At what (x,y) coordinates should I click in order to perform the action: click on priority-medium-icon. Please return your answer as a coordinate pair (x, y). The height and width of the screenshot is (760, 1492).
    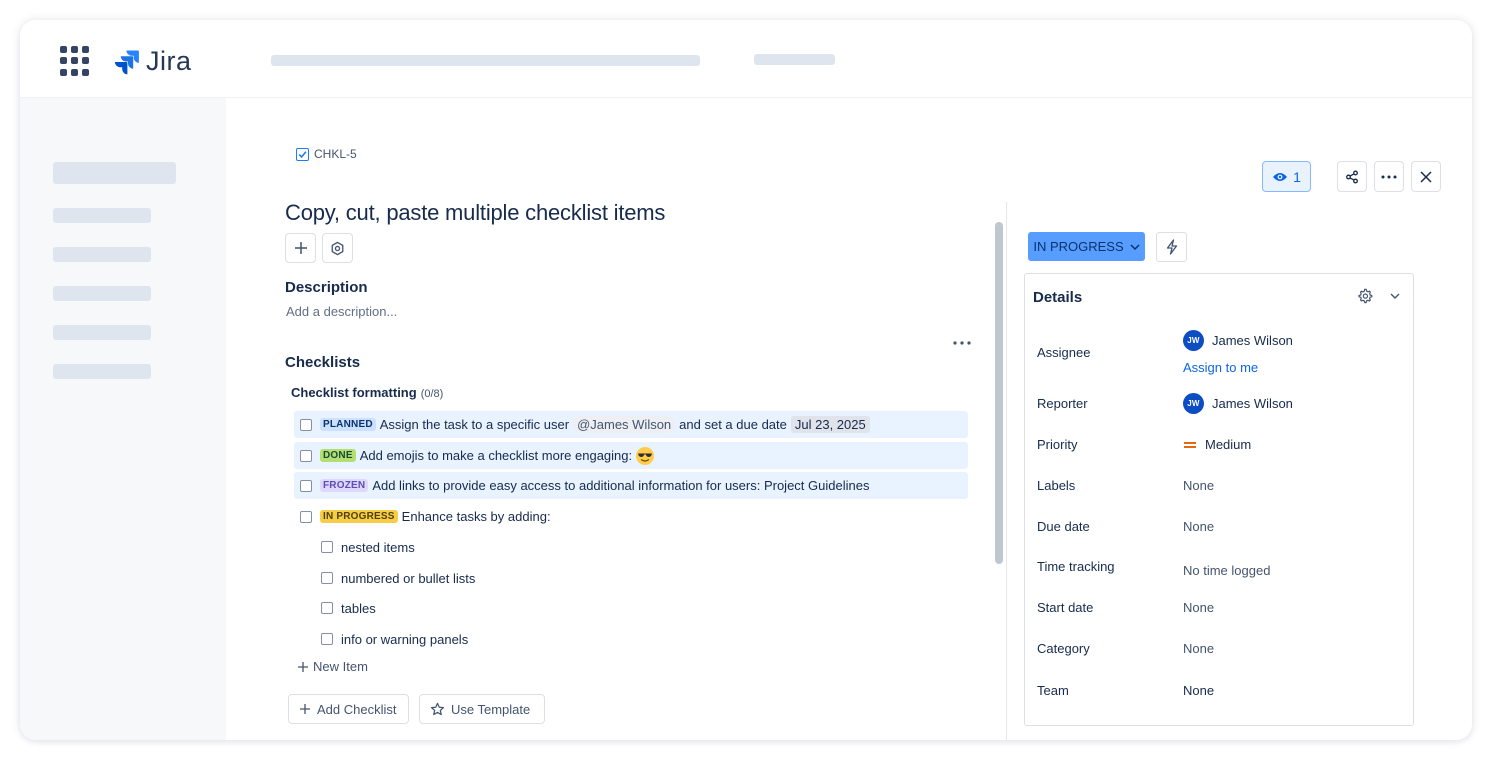
    Looking at the image, I should click on (1190, 444).